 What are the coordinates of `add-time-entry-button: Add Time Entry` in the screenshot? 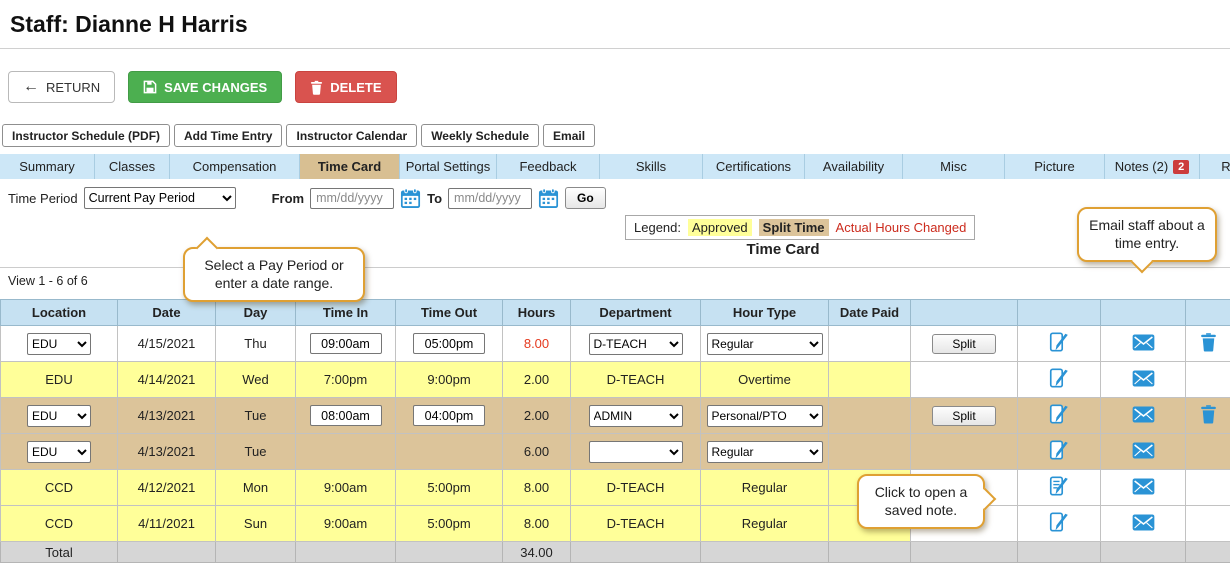 It's located at (228, 135).